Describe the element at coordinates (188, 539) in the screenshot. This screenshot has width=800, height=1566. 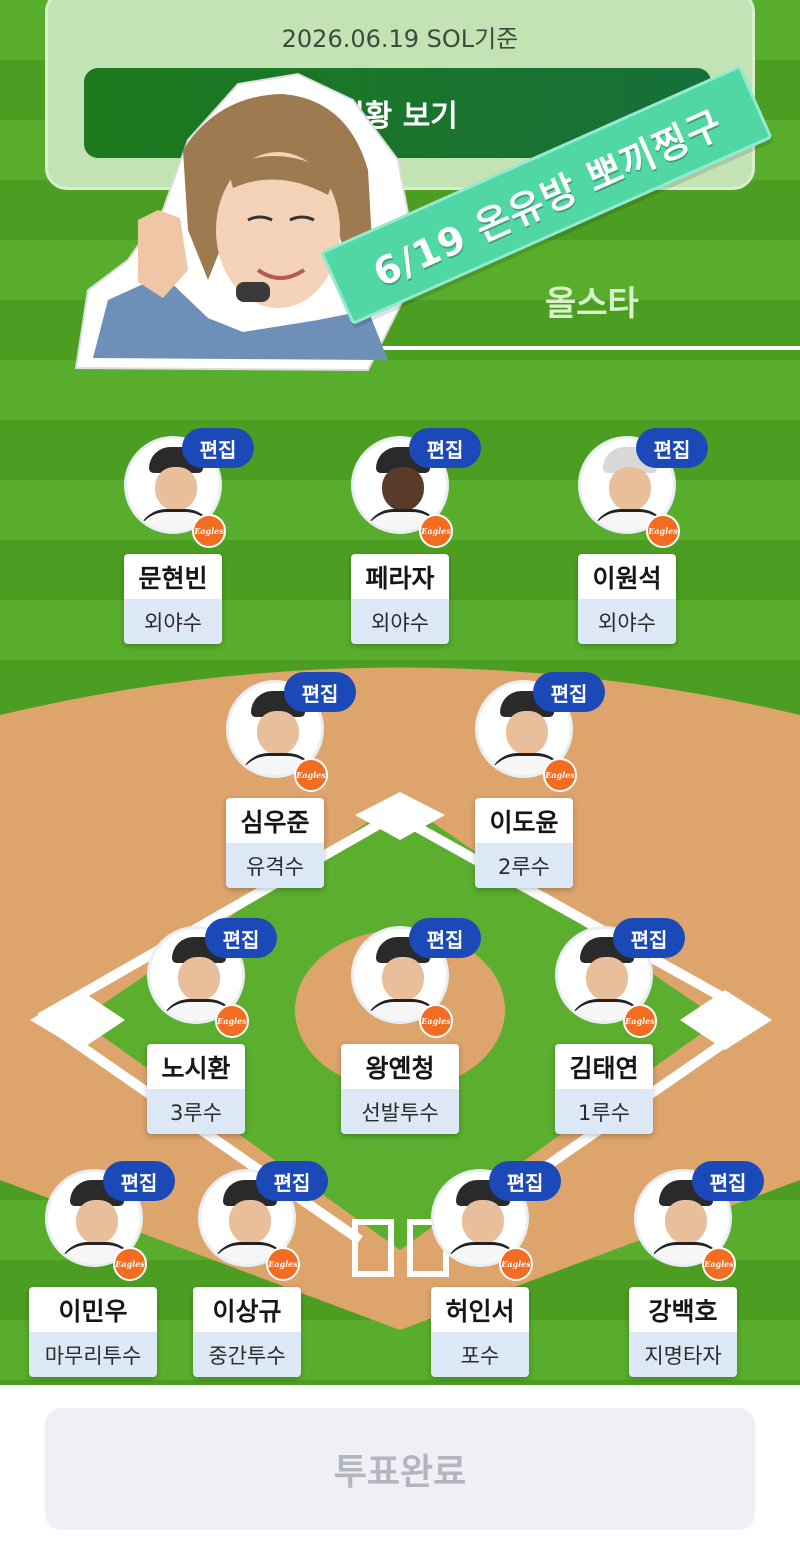
I see `player-left-field: Eagles 편집 문현빈 외야수` at that location.